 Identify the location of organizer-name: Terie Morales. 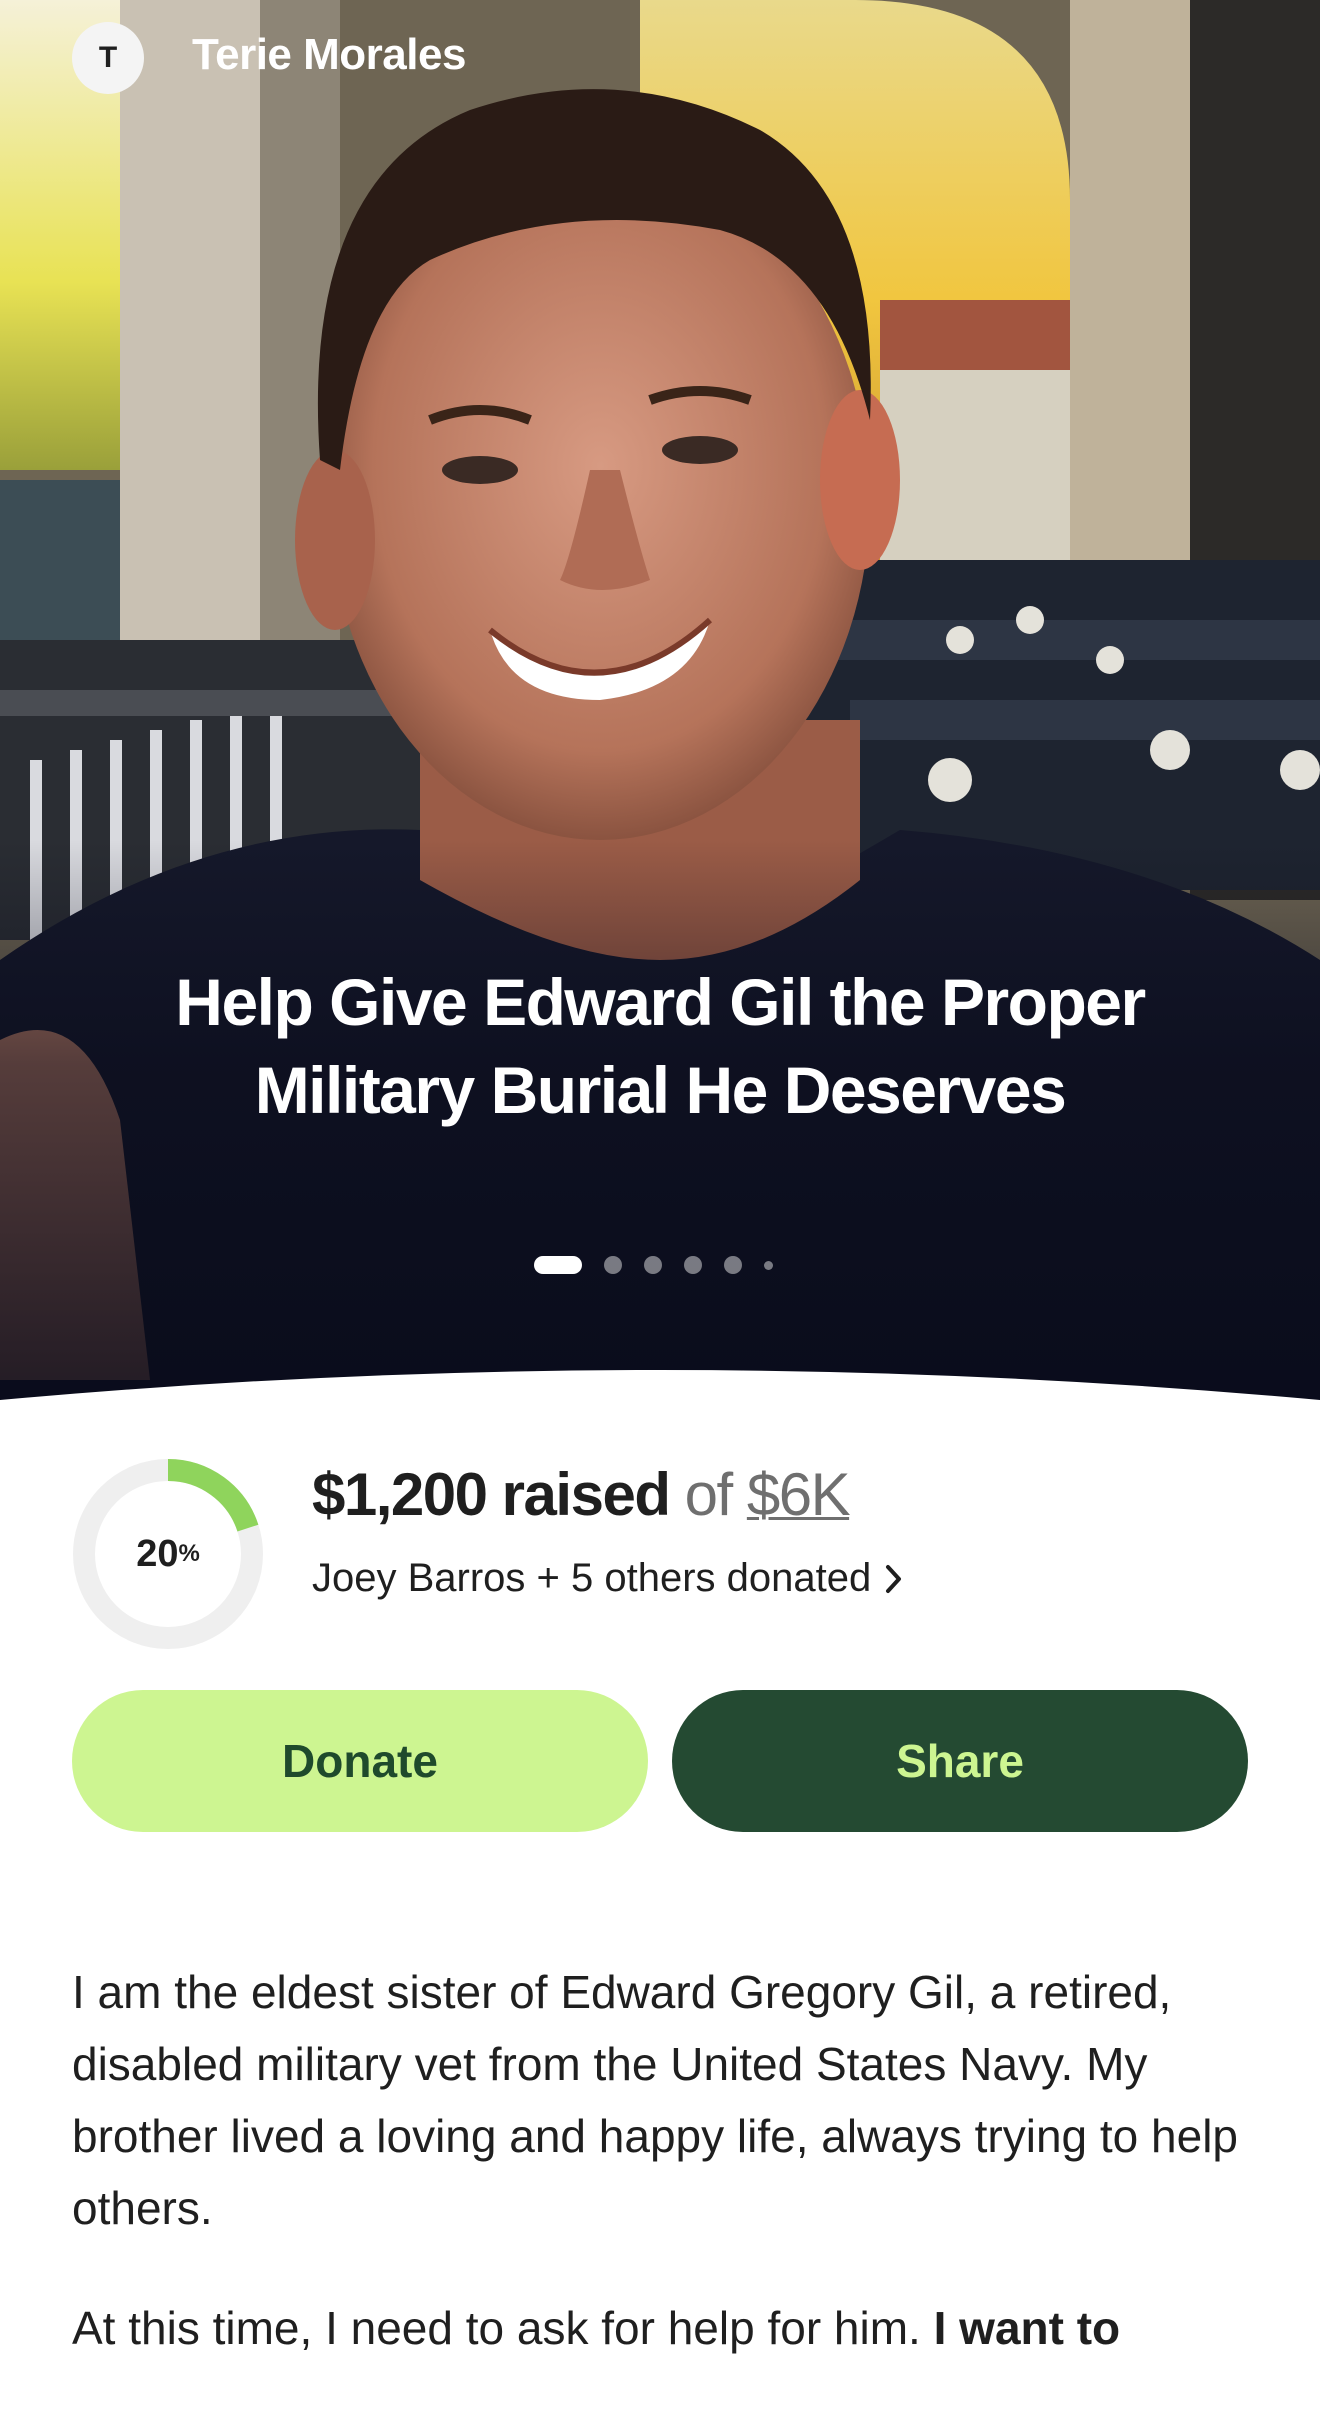
(329, 55).